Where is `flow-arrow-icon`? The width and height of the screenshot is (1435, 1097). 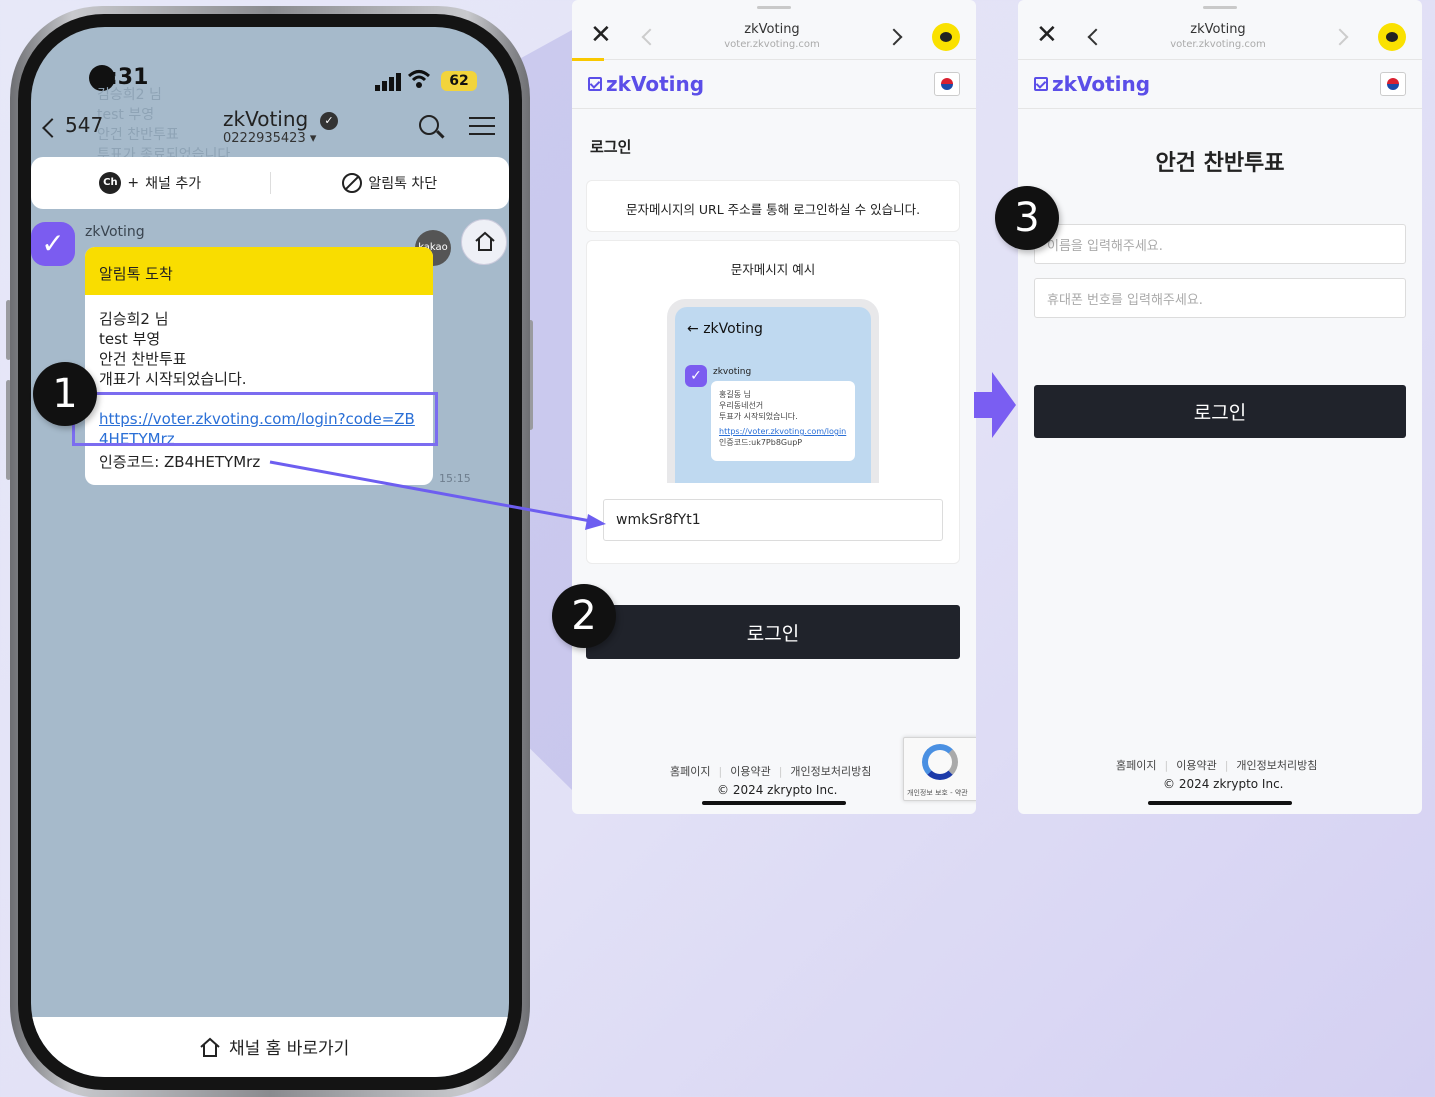 flow-arrow-icon is located at coordinates (995, 405).